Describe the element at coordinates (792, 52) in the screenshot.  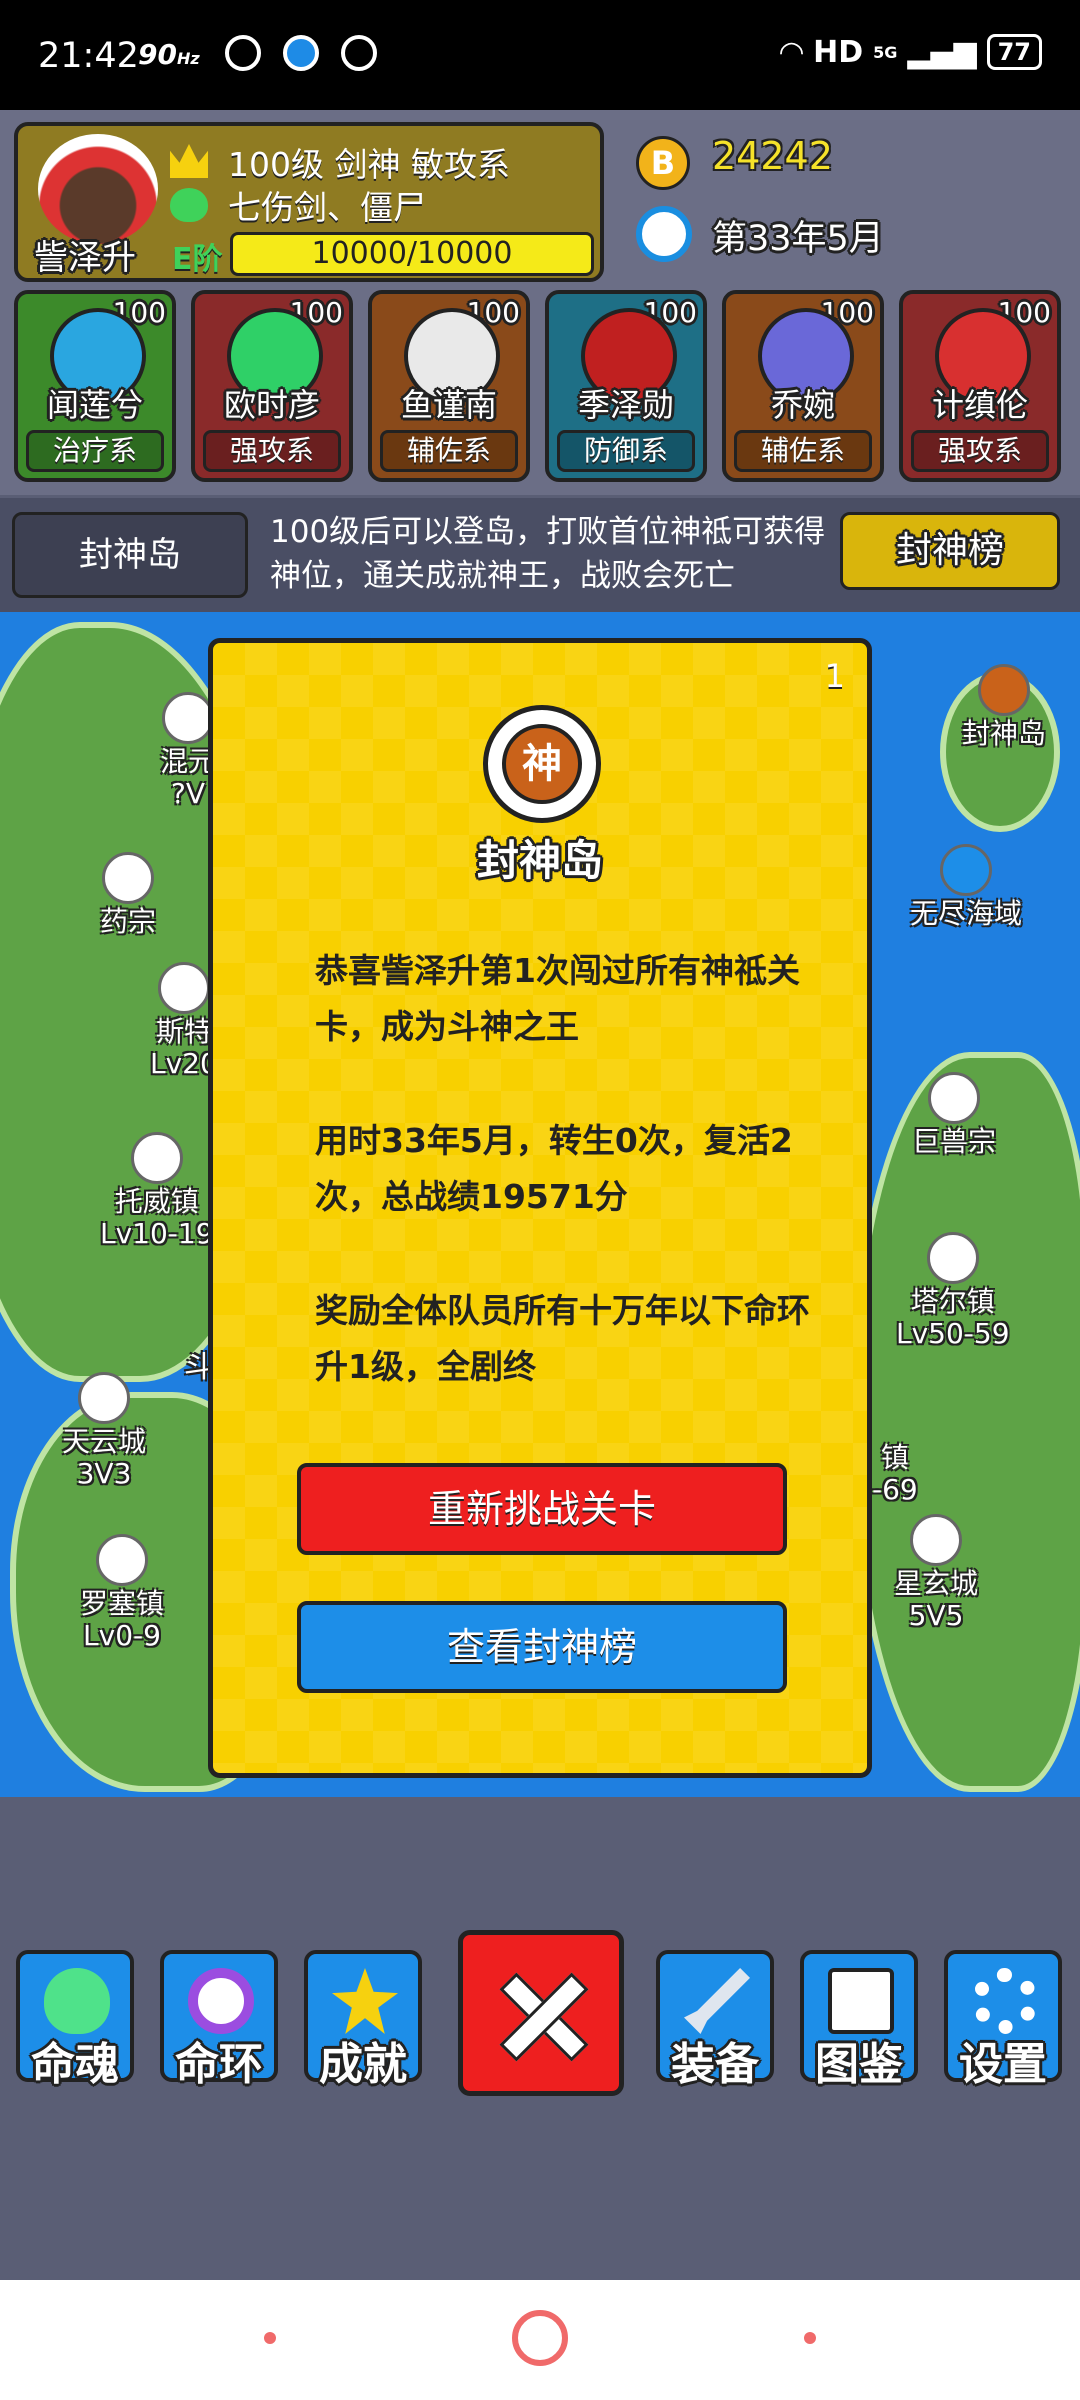
I see `wifi-icon: ◠` at that location.